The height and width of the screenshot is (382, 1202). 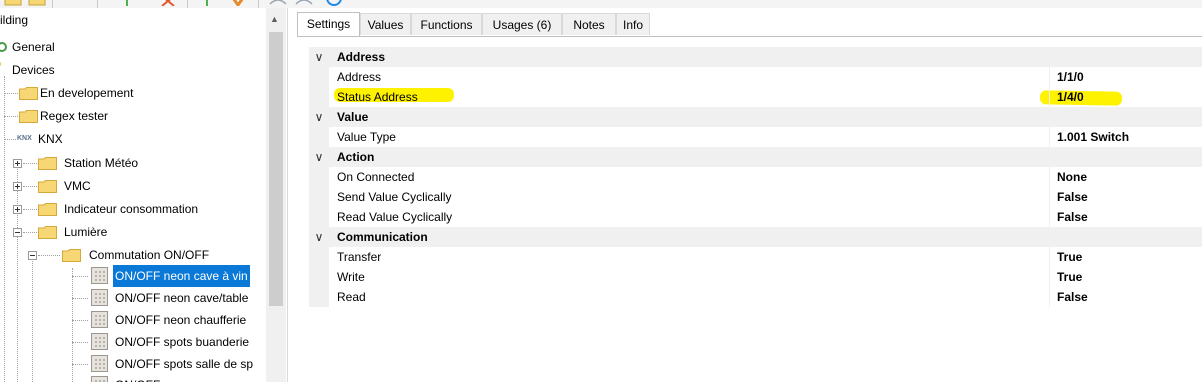 I want to click on category-title: Action, so click(x=356, y=157).